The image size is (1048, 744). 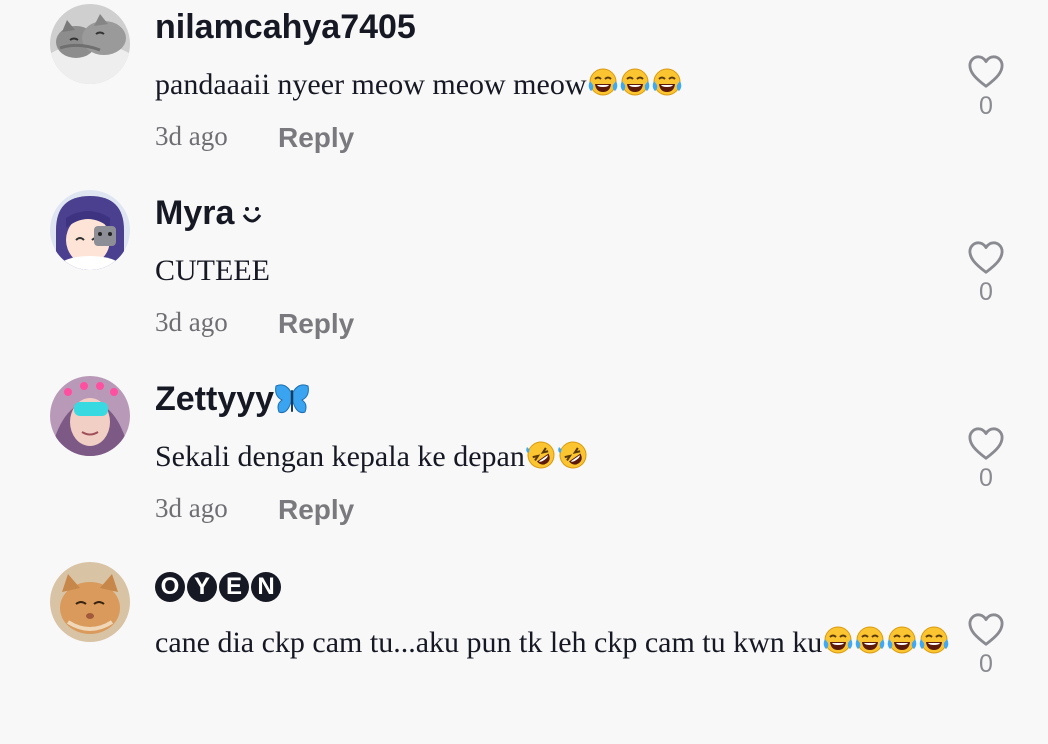 I want to click on username-letter: N, so click(x=266, y=587).